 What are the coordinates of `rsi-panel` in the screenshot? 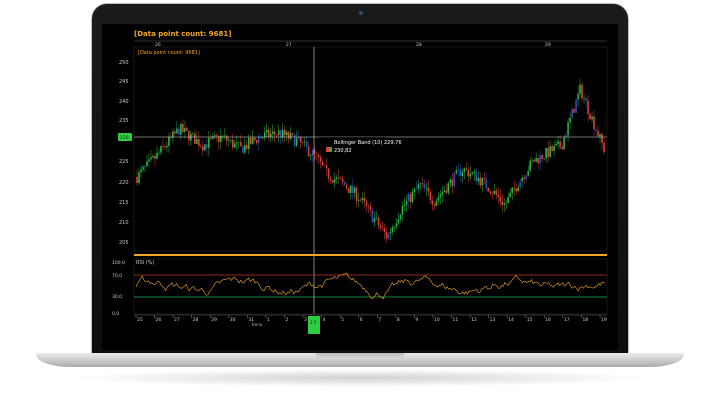 It's located at (370, 286).